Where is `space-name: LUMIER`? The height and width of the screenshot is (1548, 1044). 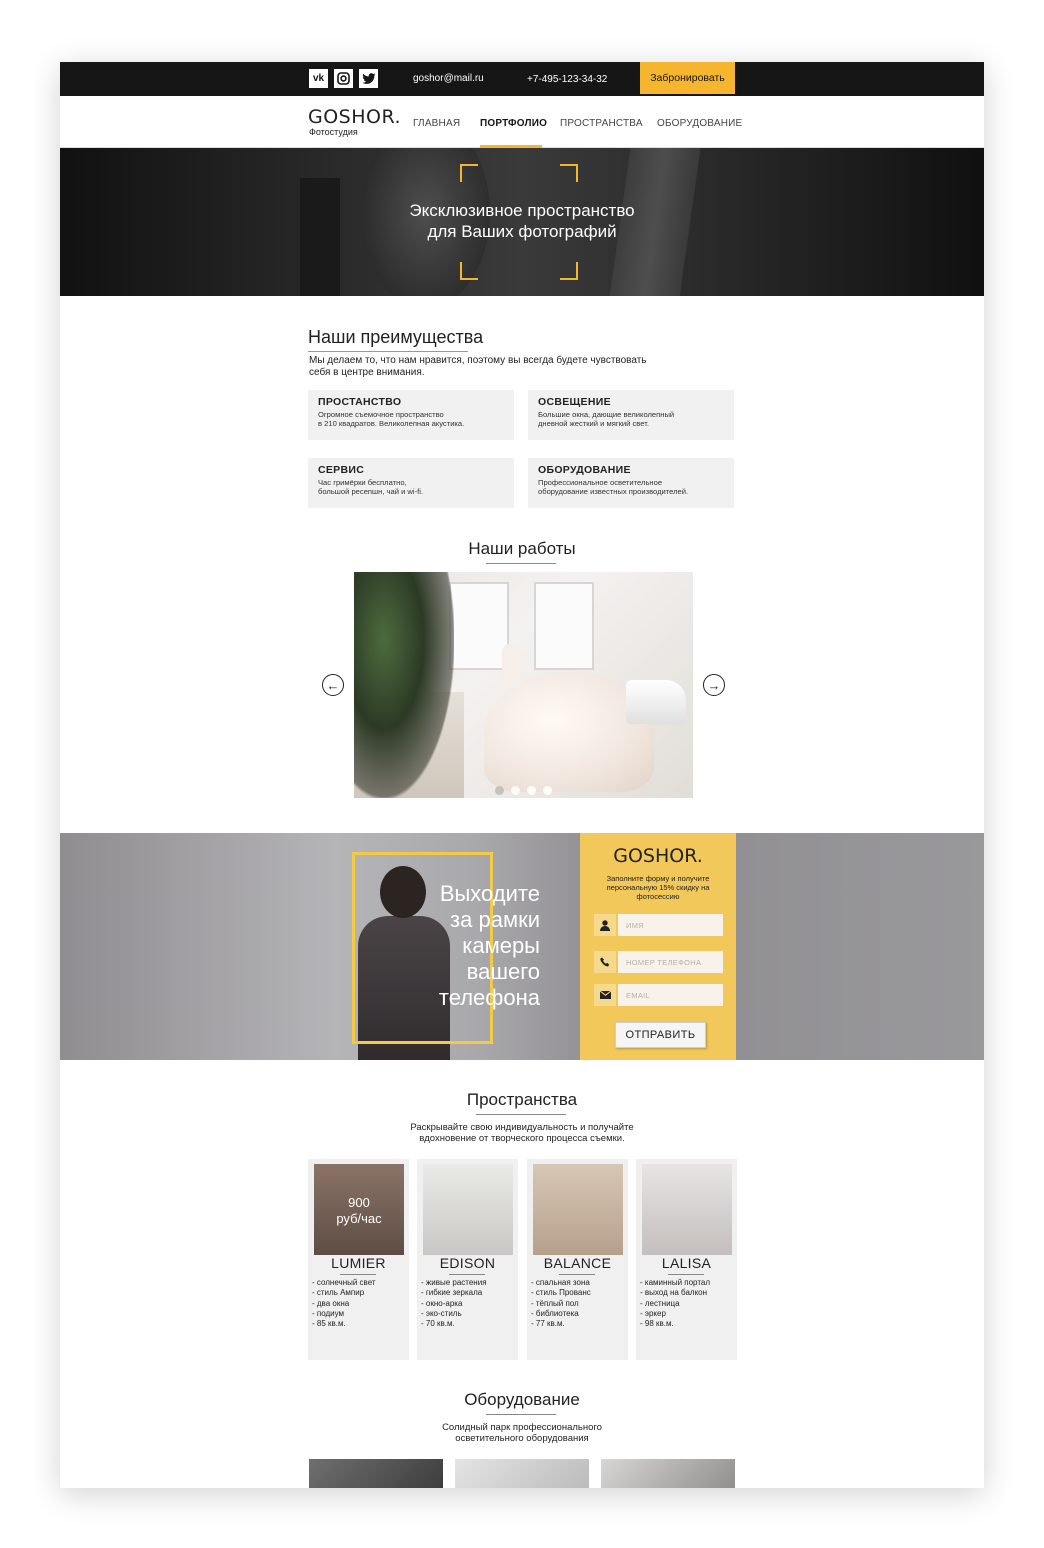
space-name: LUMIER is located at coordinates (358, 1263).